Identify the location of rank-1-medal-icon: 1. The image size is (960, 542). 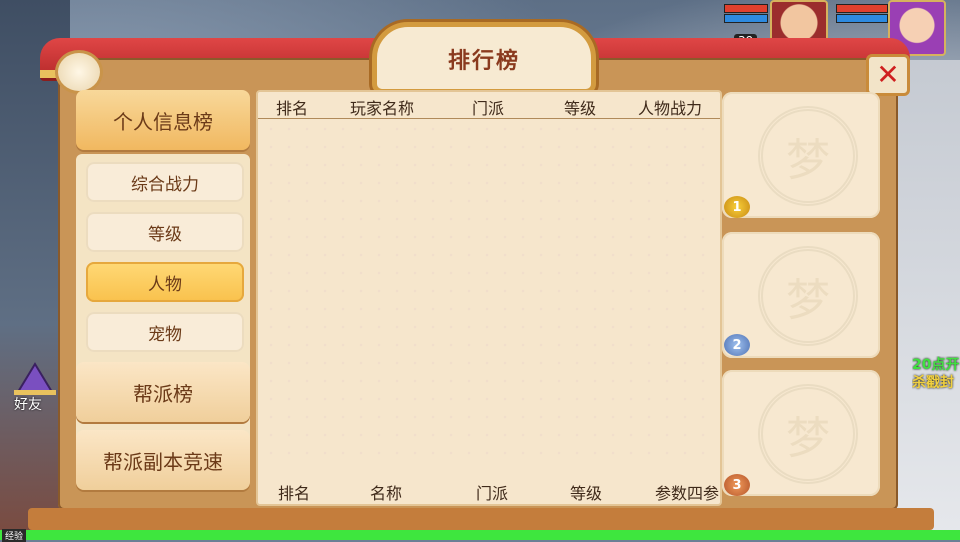
(737, 207).